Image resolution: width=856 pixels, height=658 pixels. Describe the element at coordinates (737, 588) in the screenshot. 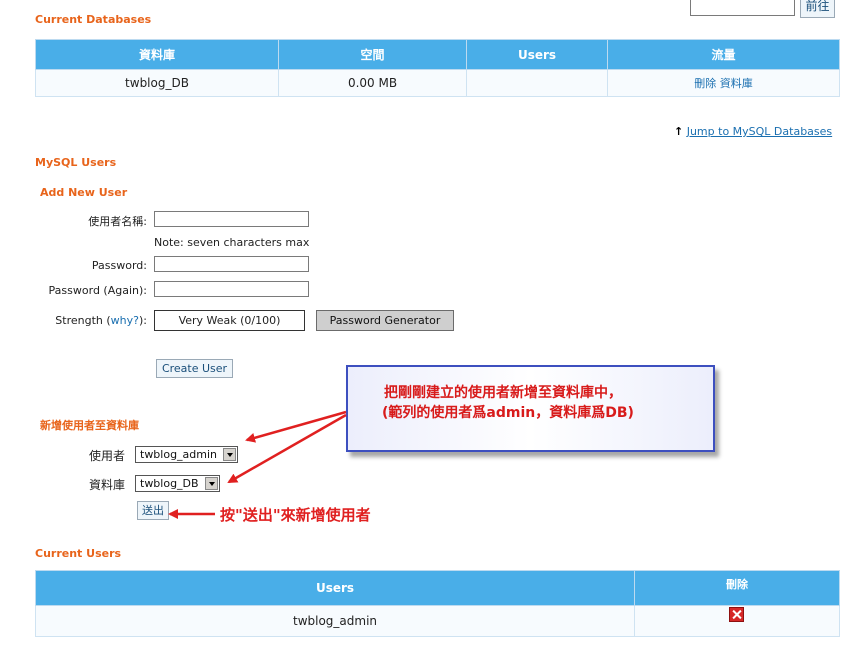

I see `col-delete: 刪除` at that location.